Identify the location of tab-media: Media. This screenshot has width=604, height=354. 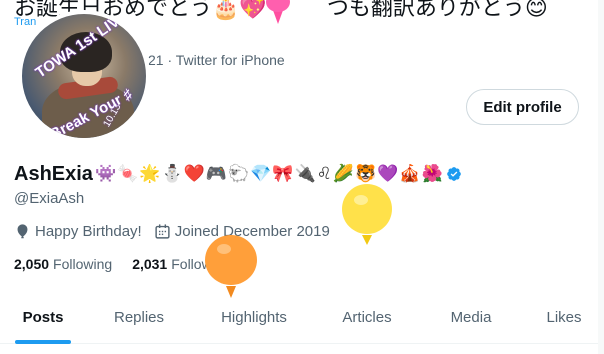
(471, 317).